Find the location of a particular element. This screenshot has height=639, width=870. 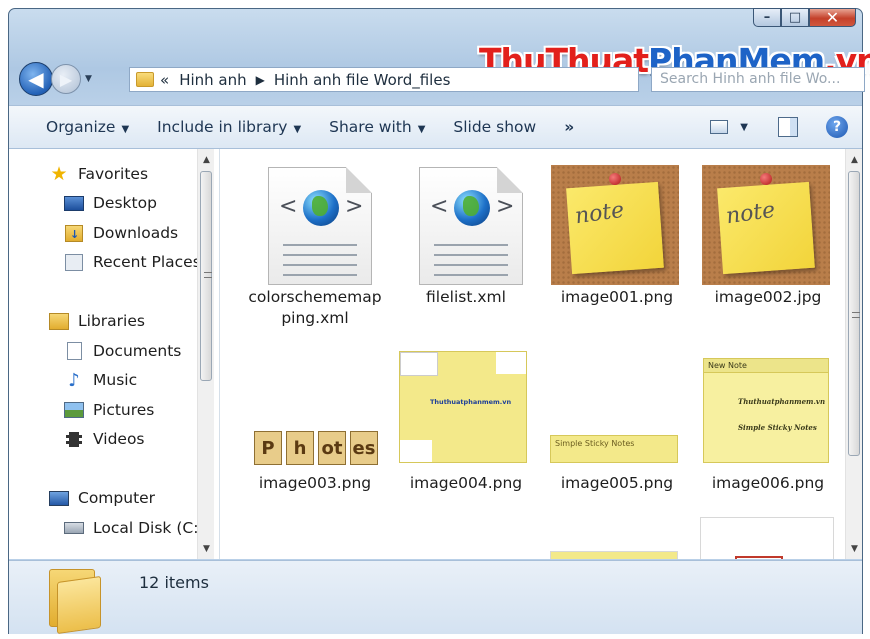

computer-icon is located at coordinates (59, 498).